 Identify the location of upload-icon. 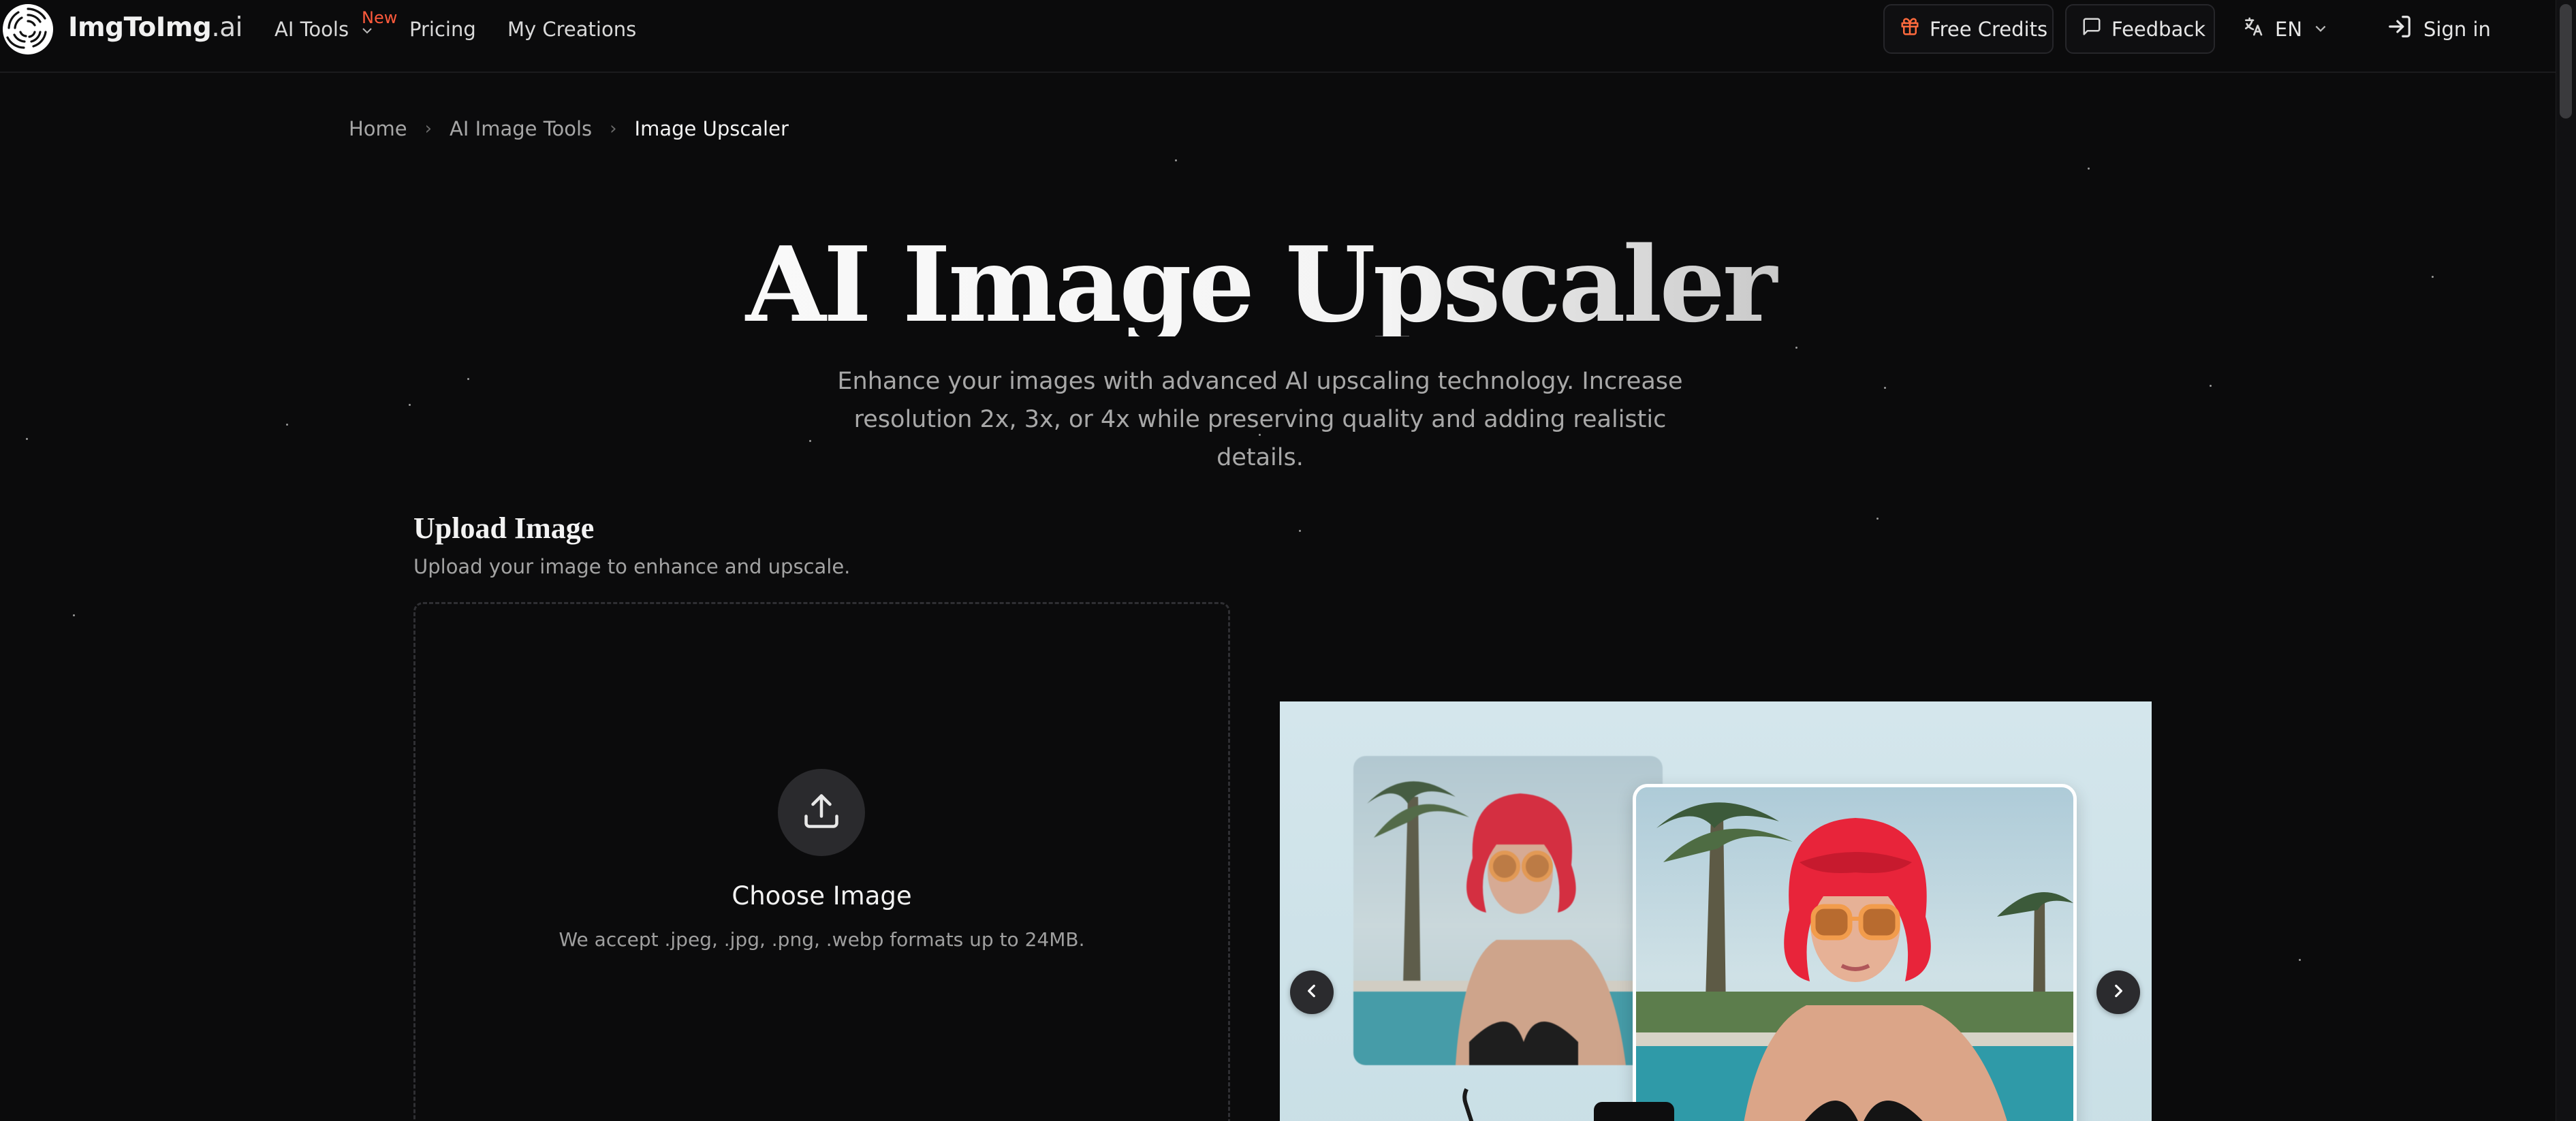
(821, 812).